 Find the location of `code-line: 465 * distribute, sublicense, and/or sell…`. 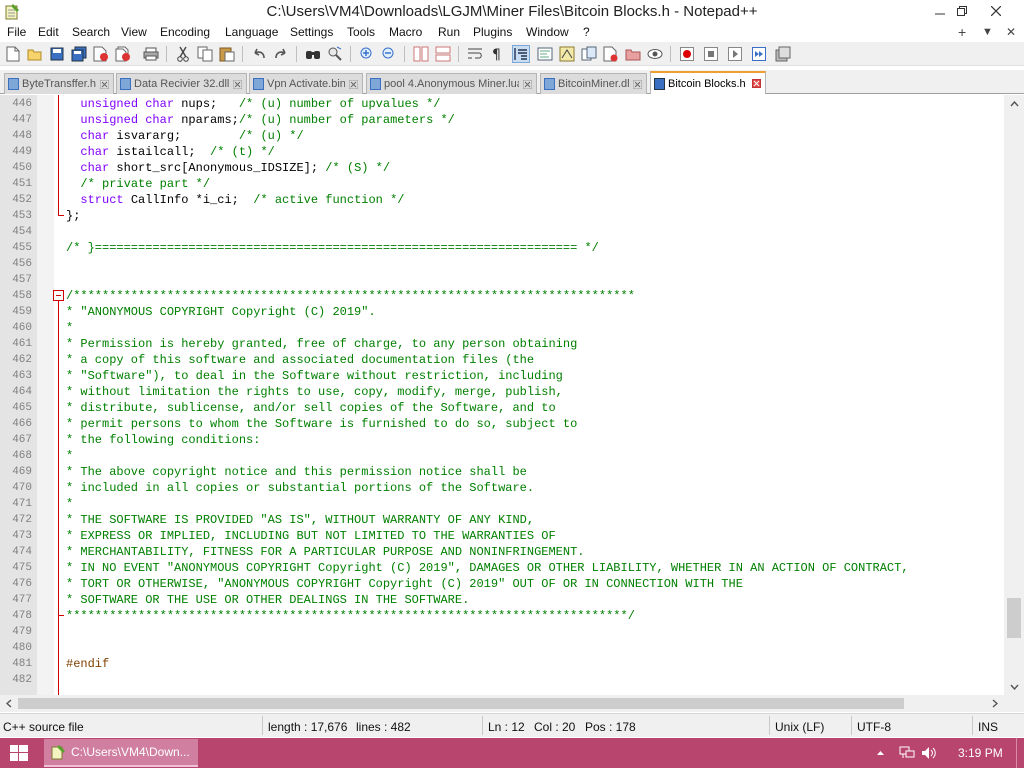

code-line: 465 * distribute, sublicense, and/or sell… is located at coordinates (502, 408).